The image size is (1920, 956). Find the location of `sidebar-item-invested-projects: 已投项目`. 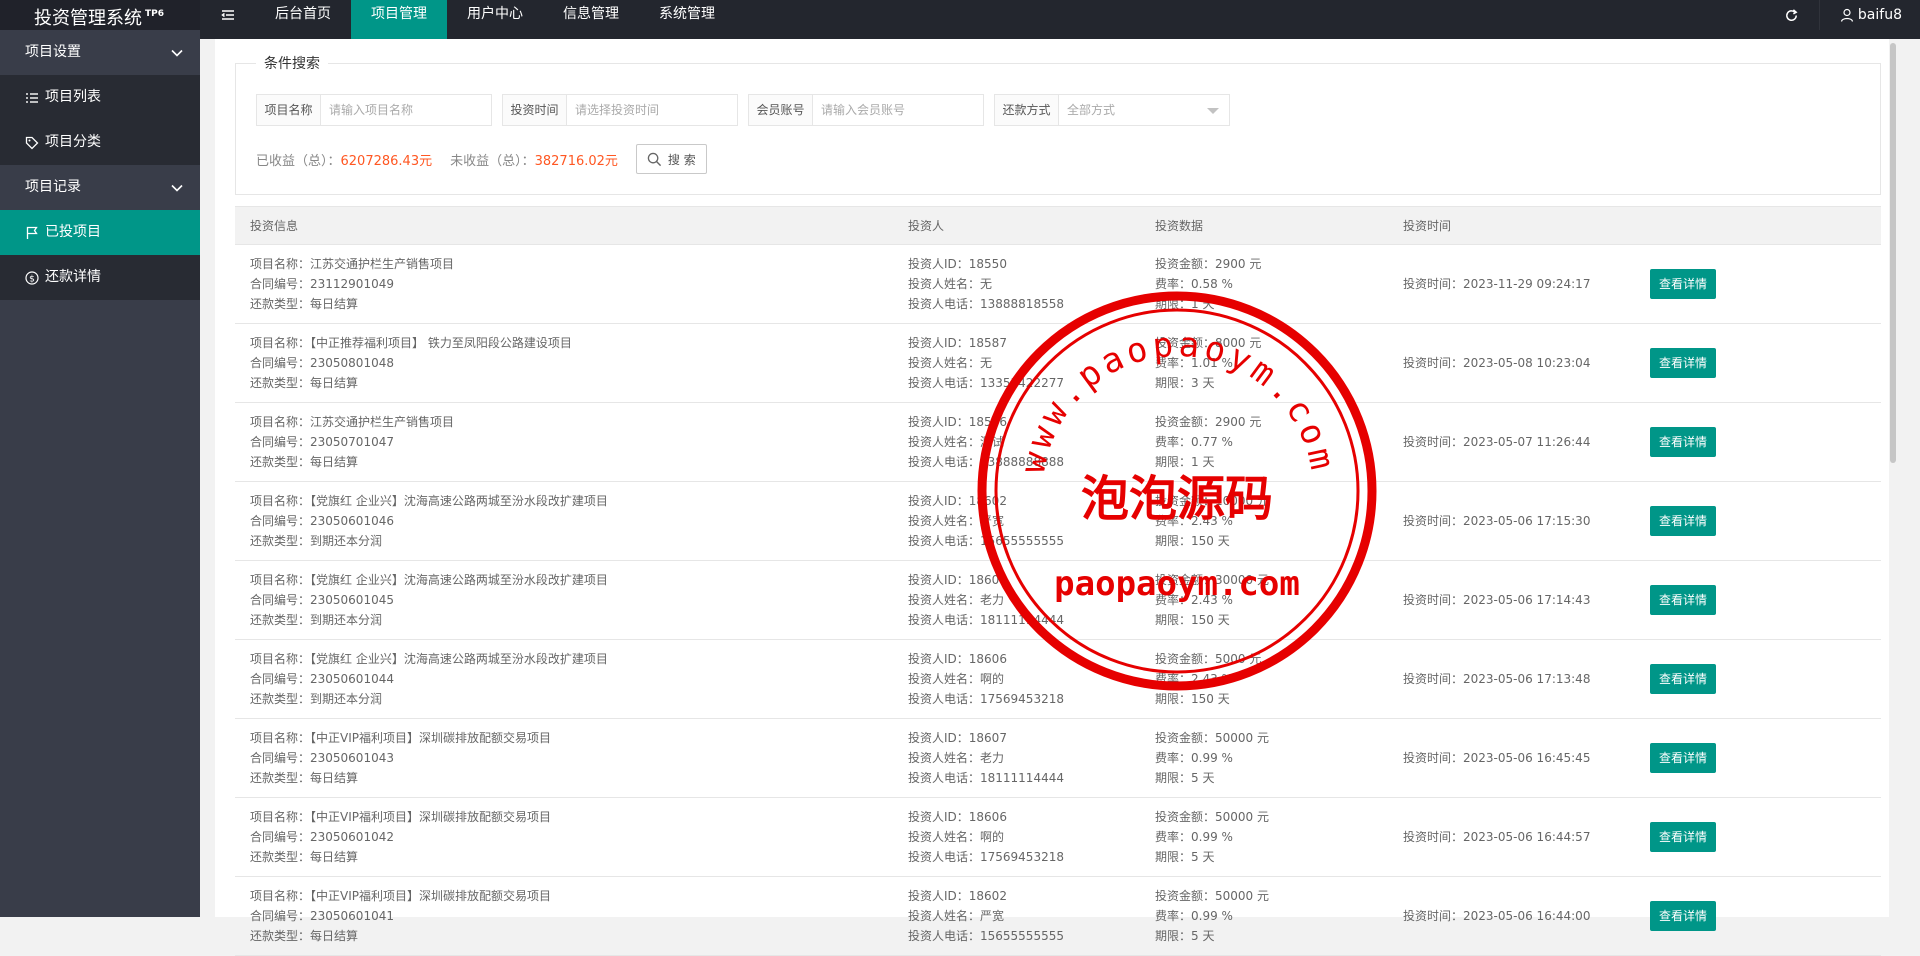

sidebar-item-invested-projects: 已投项目 is located at coordinates (100, 232).